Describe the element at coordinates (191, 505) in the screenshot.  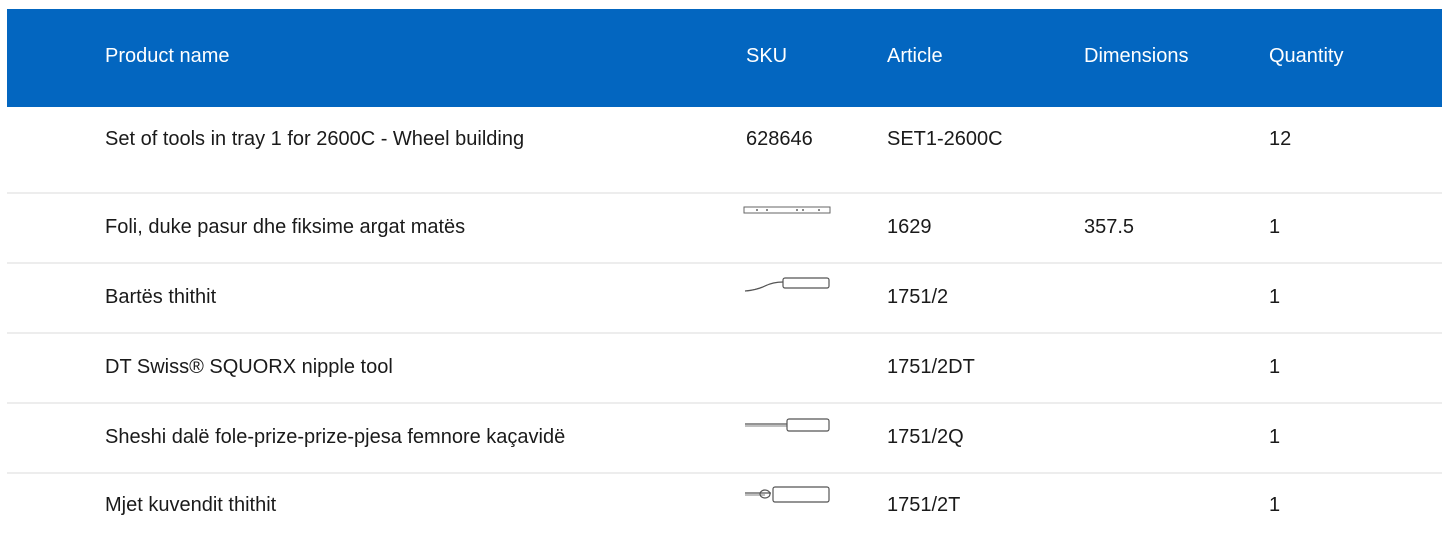
I see `product-name: Mjet kuvendit thithit` at that location.